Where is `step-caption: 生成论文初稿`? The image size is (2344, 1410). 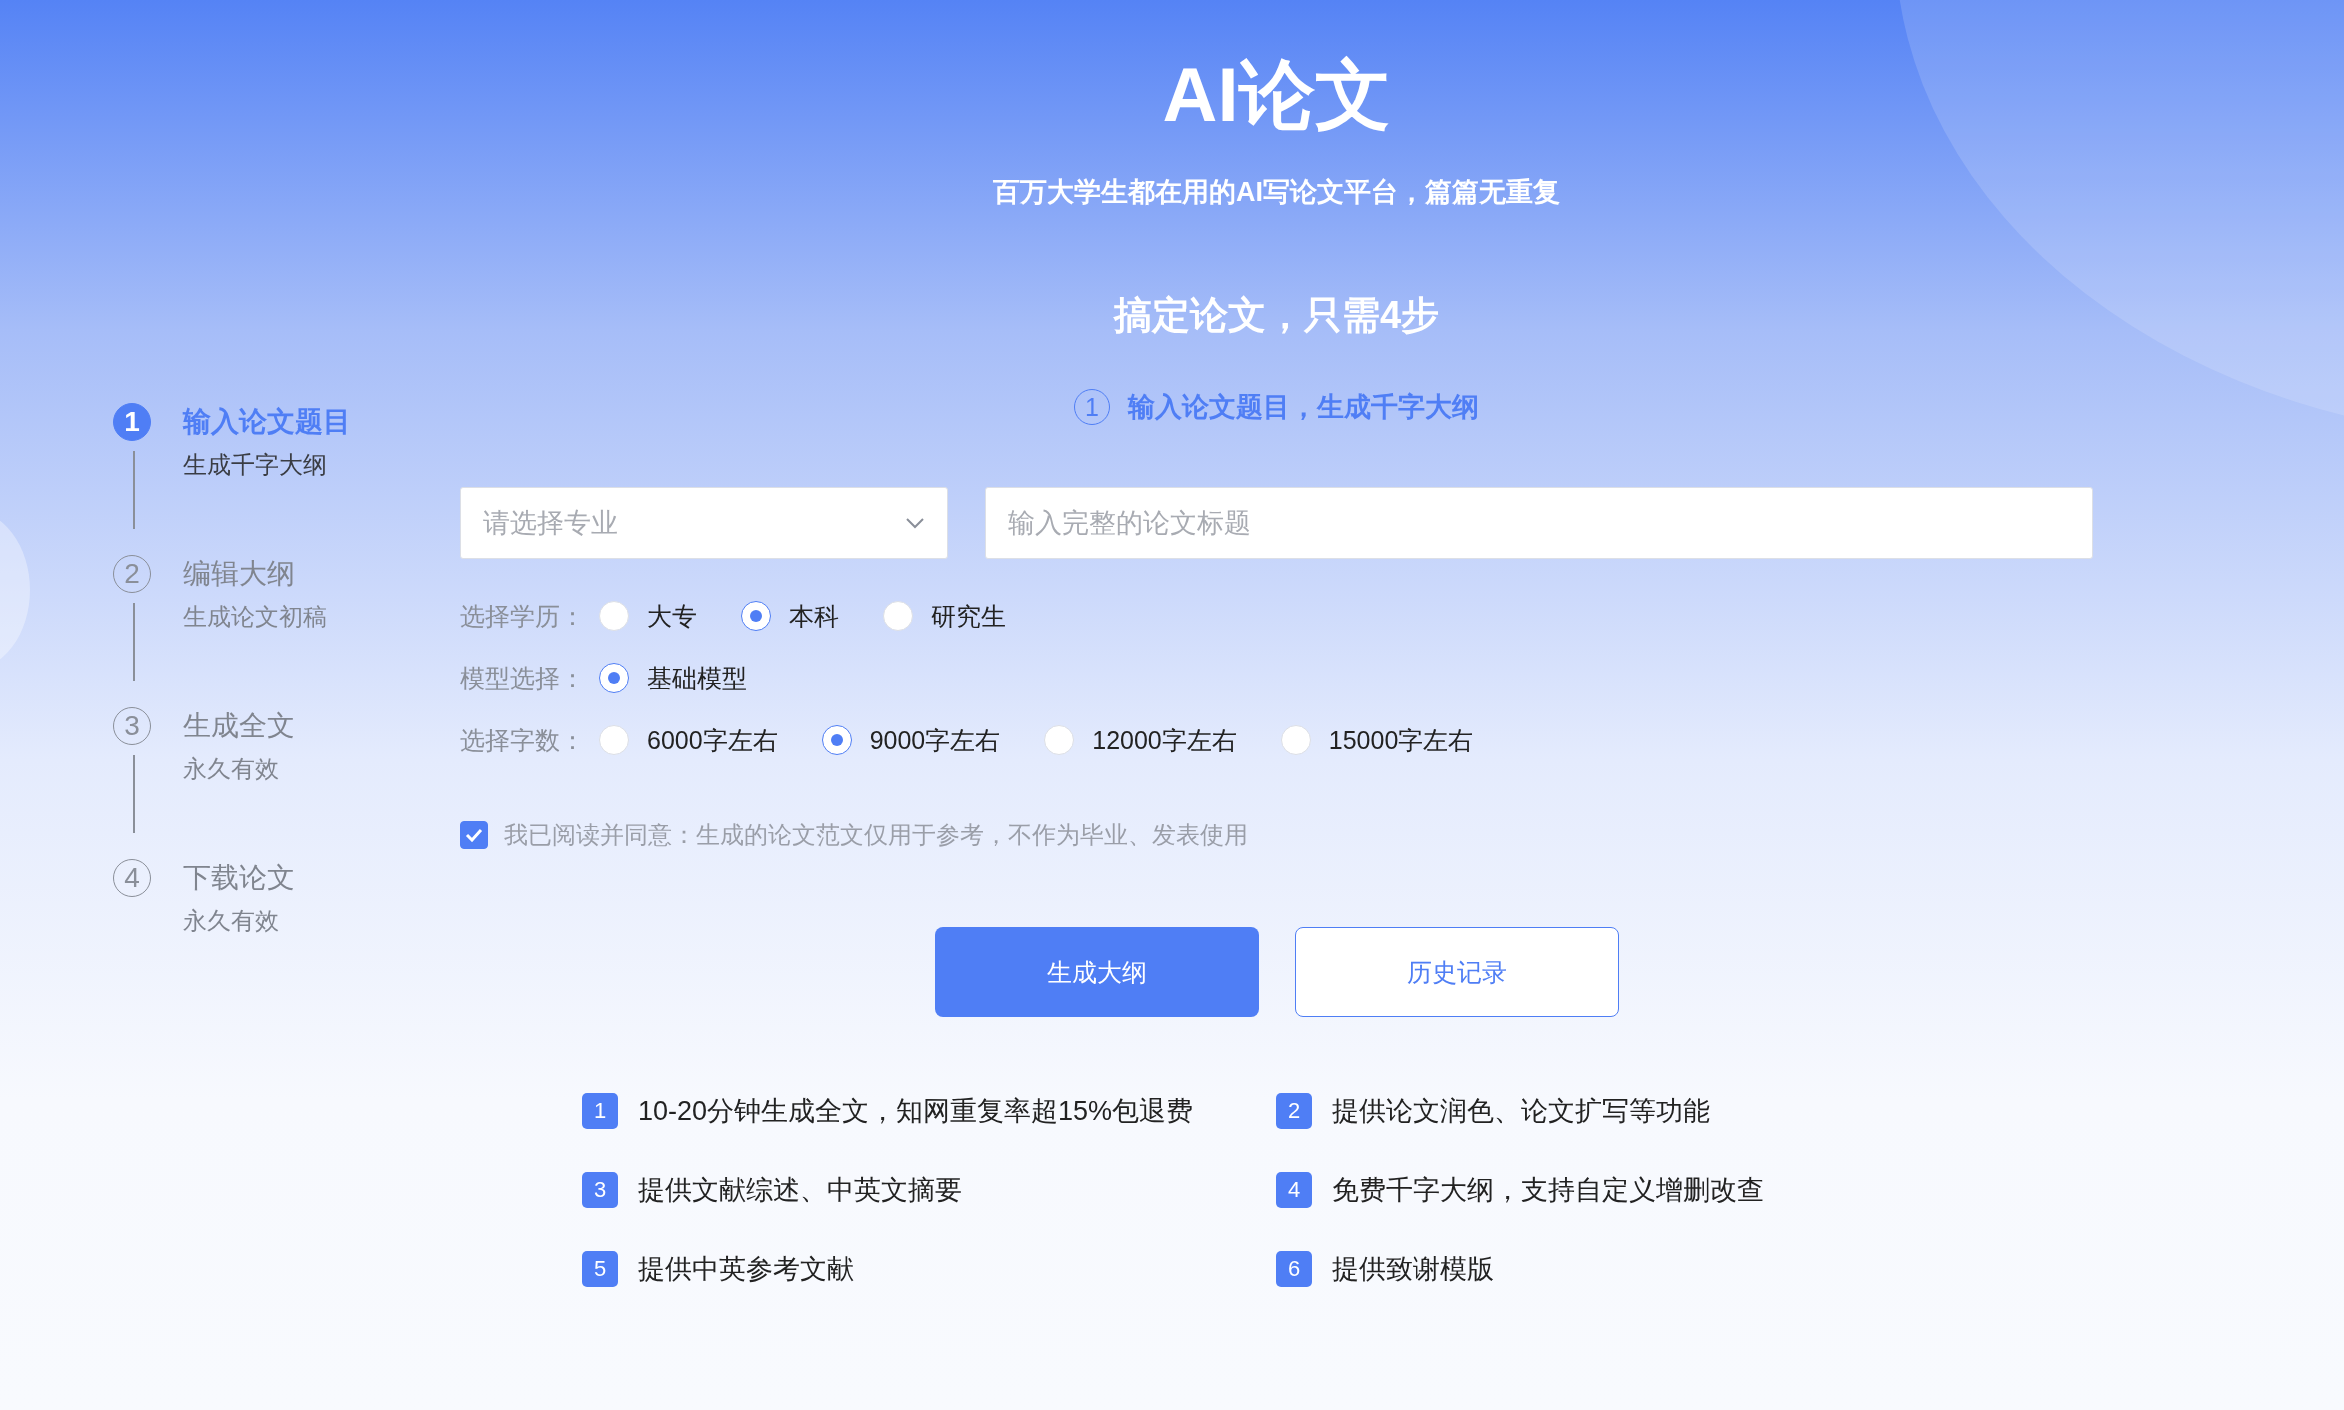
step-caption: 生成论文初稿 is located at coordinates (255, 617).